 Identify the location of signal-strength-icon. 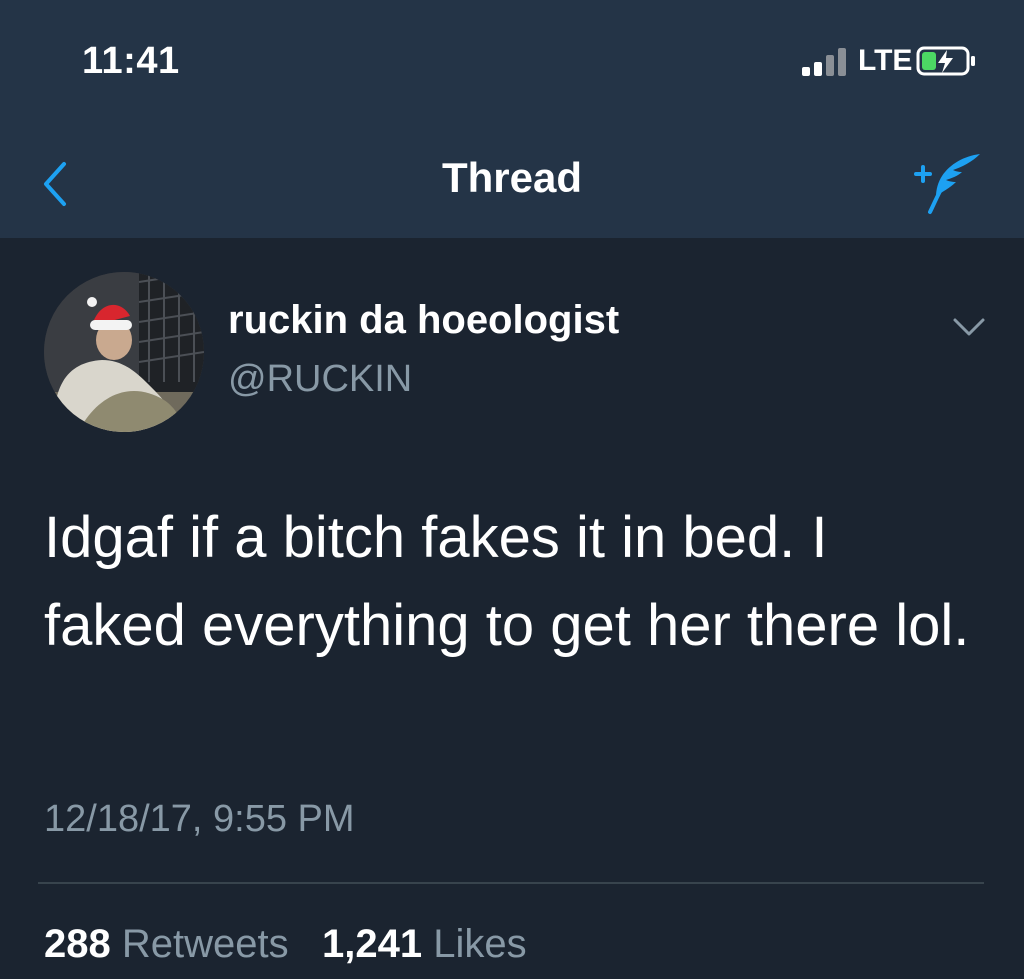
(825, 62).